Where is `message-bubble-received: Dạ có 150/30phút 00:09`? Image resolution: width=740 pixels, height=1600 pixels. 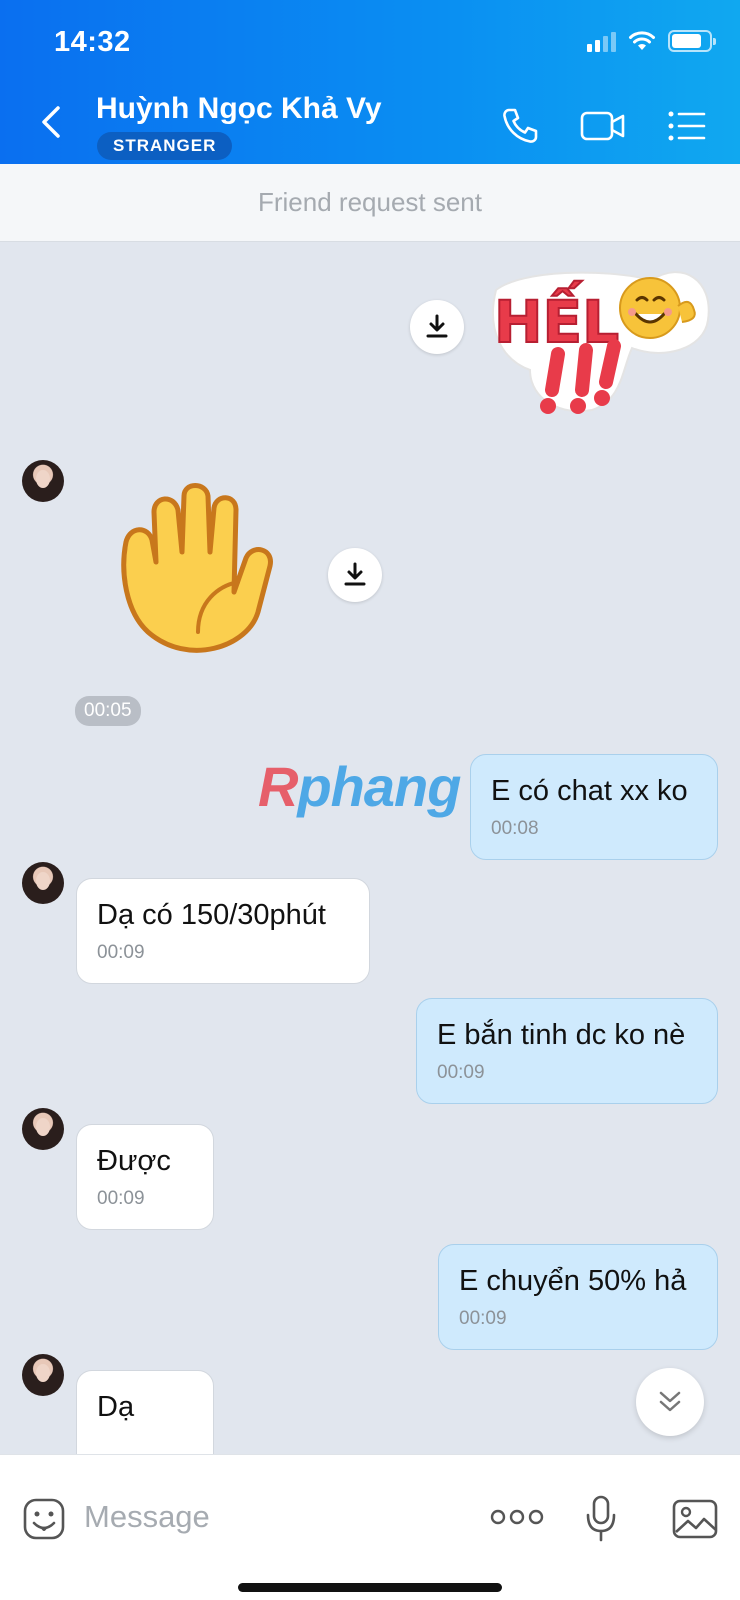
message-bubble-received: Dạ có 150/30phút 00:09 is located at coordinates (223, 931).